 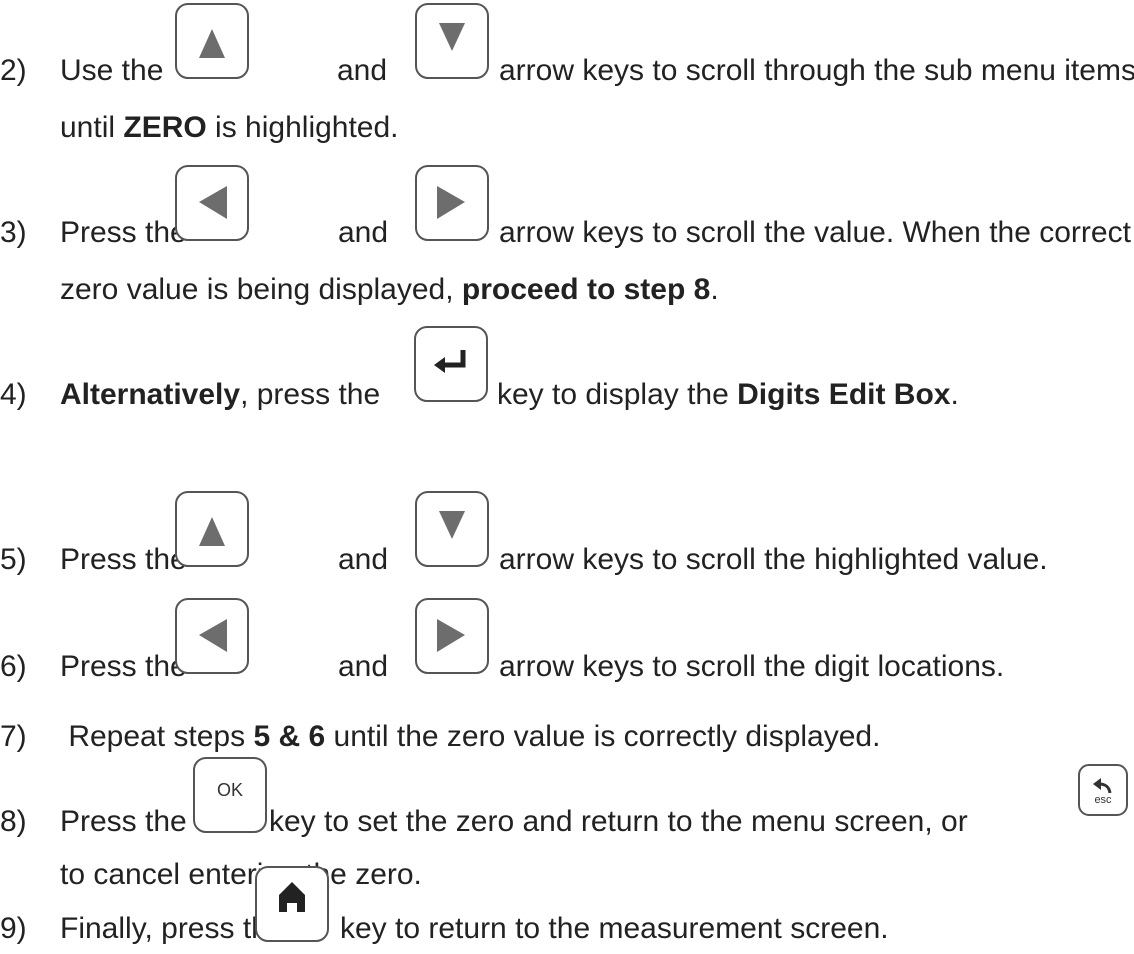 What do you see at coordinates (1103, 800) in the screenshot?
I see `esc-key-label: esc` at bounding box center [1103, 800].